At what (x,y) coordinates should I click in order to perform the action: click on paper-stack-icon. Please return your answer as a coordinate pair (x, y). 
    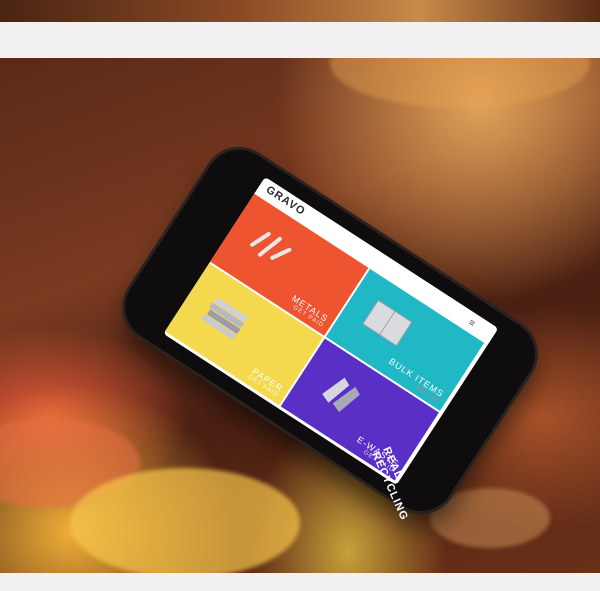
    Looking at the image, I should click on (225, 318).